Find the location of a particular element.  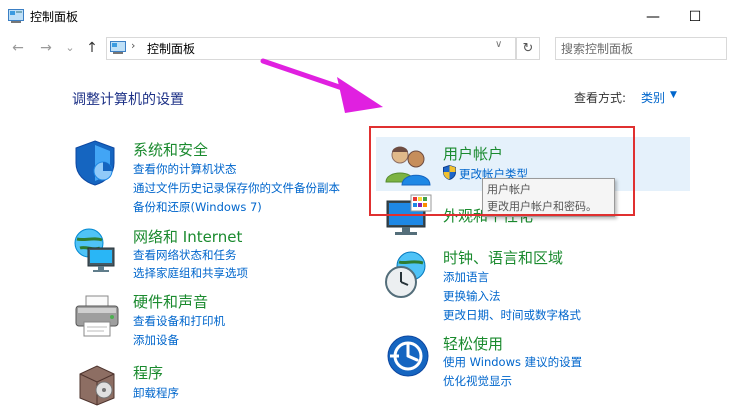

annotation-red-box is located at coordinates (502, 171).